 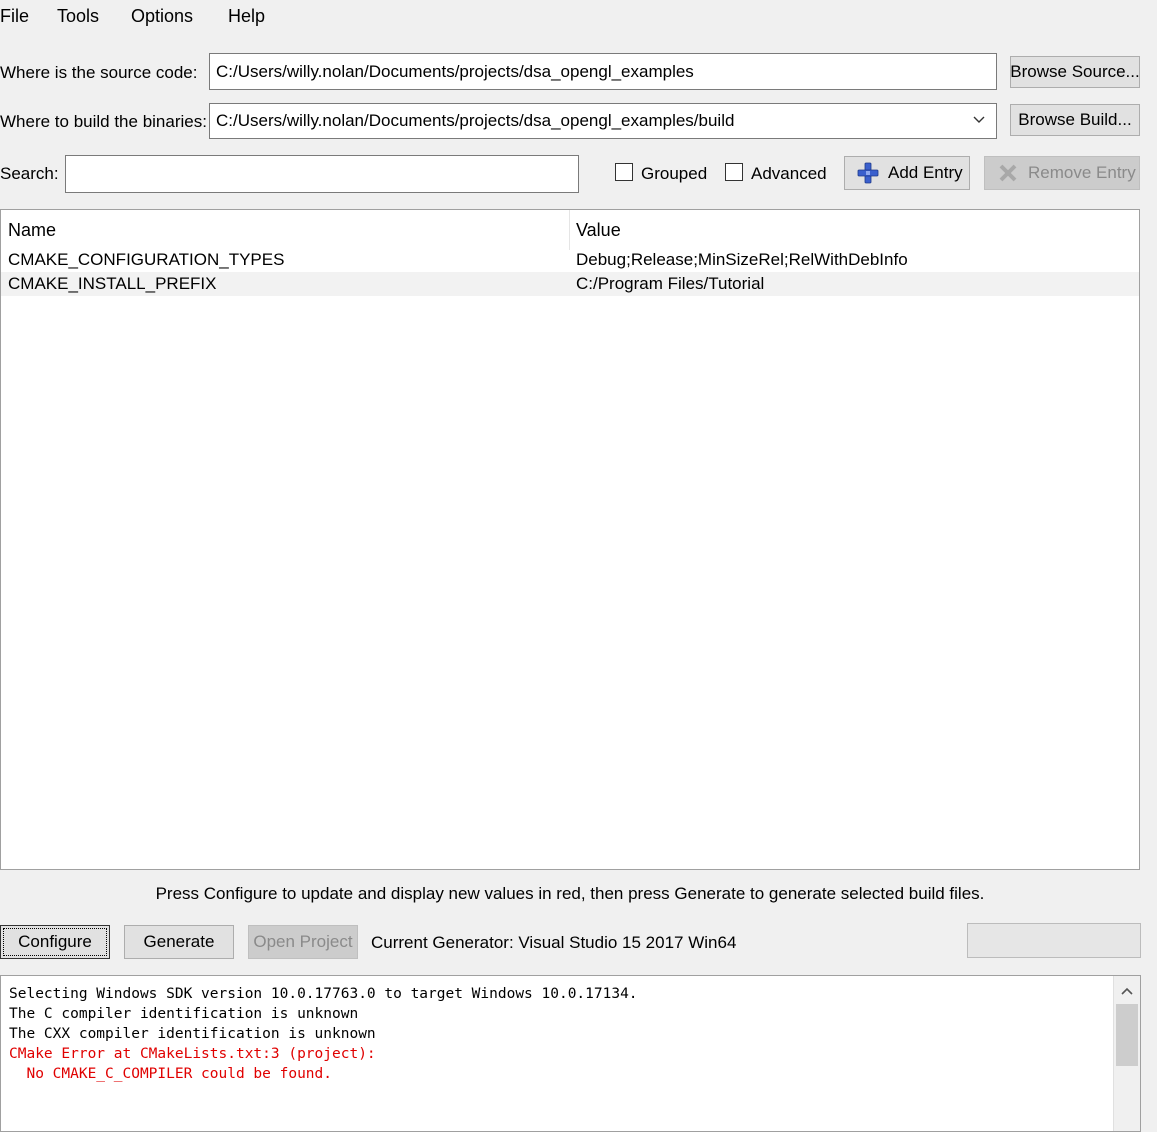 I want to click on row-name: CMAKE_INSTALL_PREFIX, so click(x=112, y=283).